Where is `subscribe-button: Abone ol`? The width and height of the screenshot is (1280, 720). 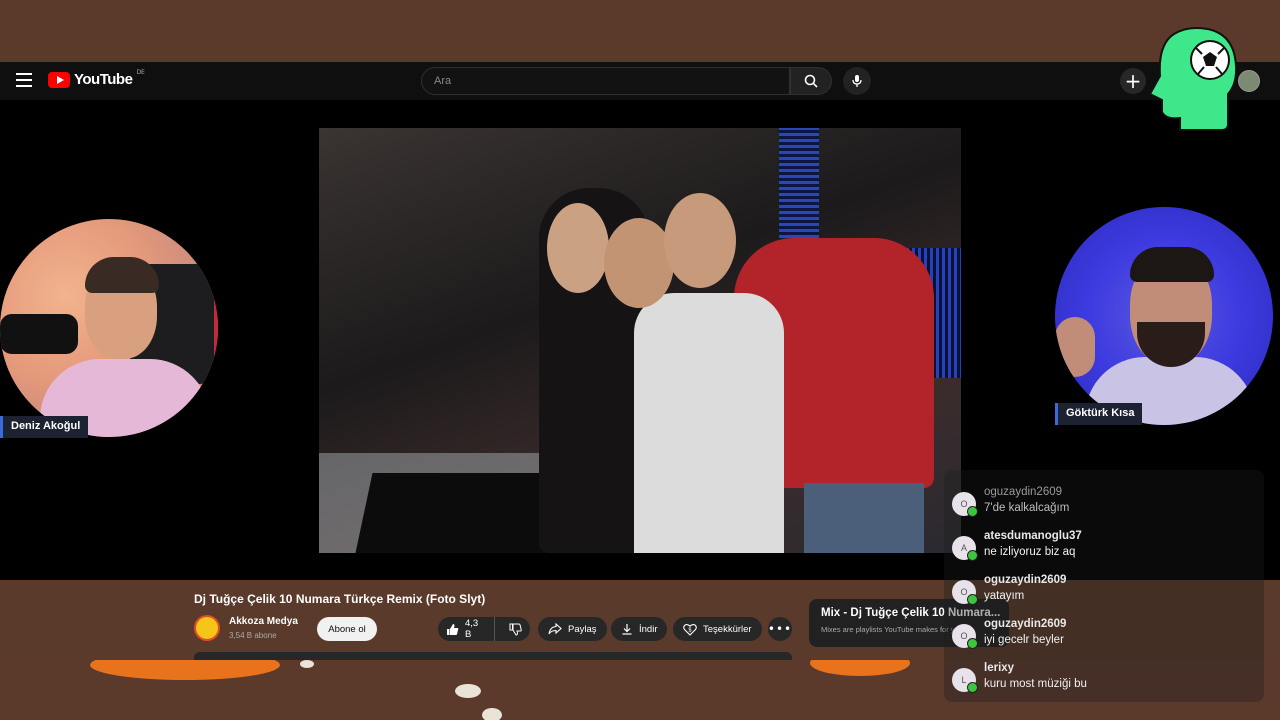
subscribe-button: Abone ol is located at coordinates (347, 629).